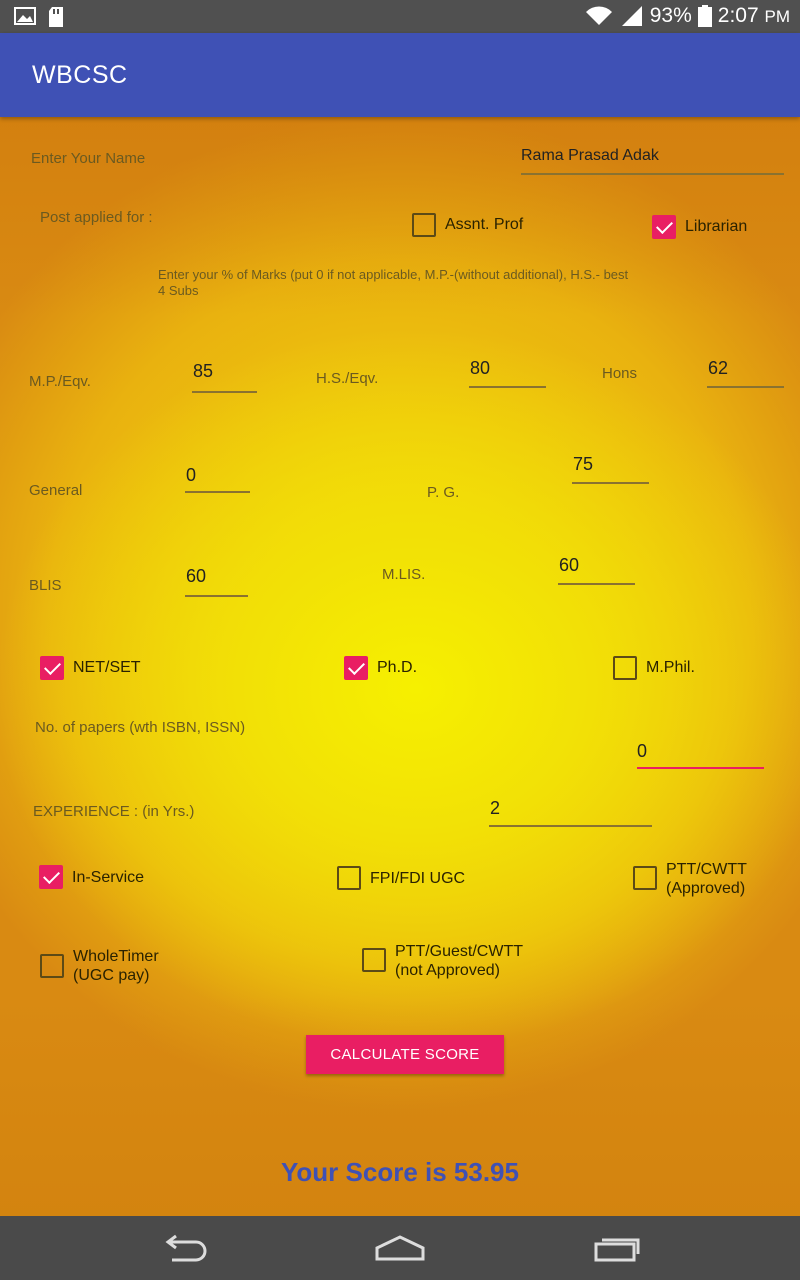  I want to click on ptt-guest-cwtt-checkbox, so click(374, 960).